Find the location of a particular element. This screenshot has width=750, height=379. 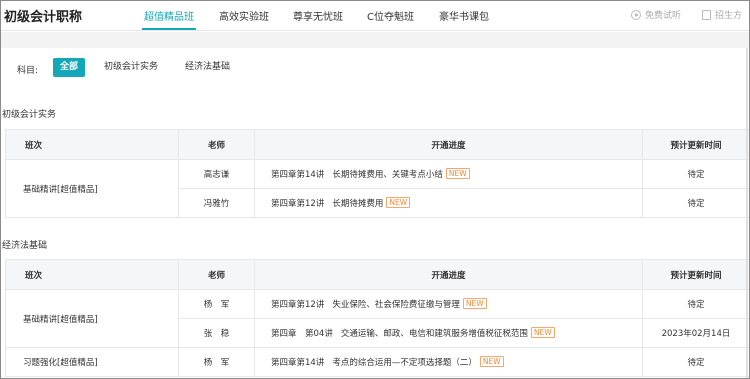

progress-cell: 第四章 第04讲 交通运输、邮政、电信和建筑服务增值税征税范围 NEW is located at coordinates (448, 333).